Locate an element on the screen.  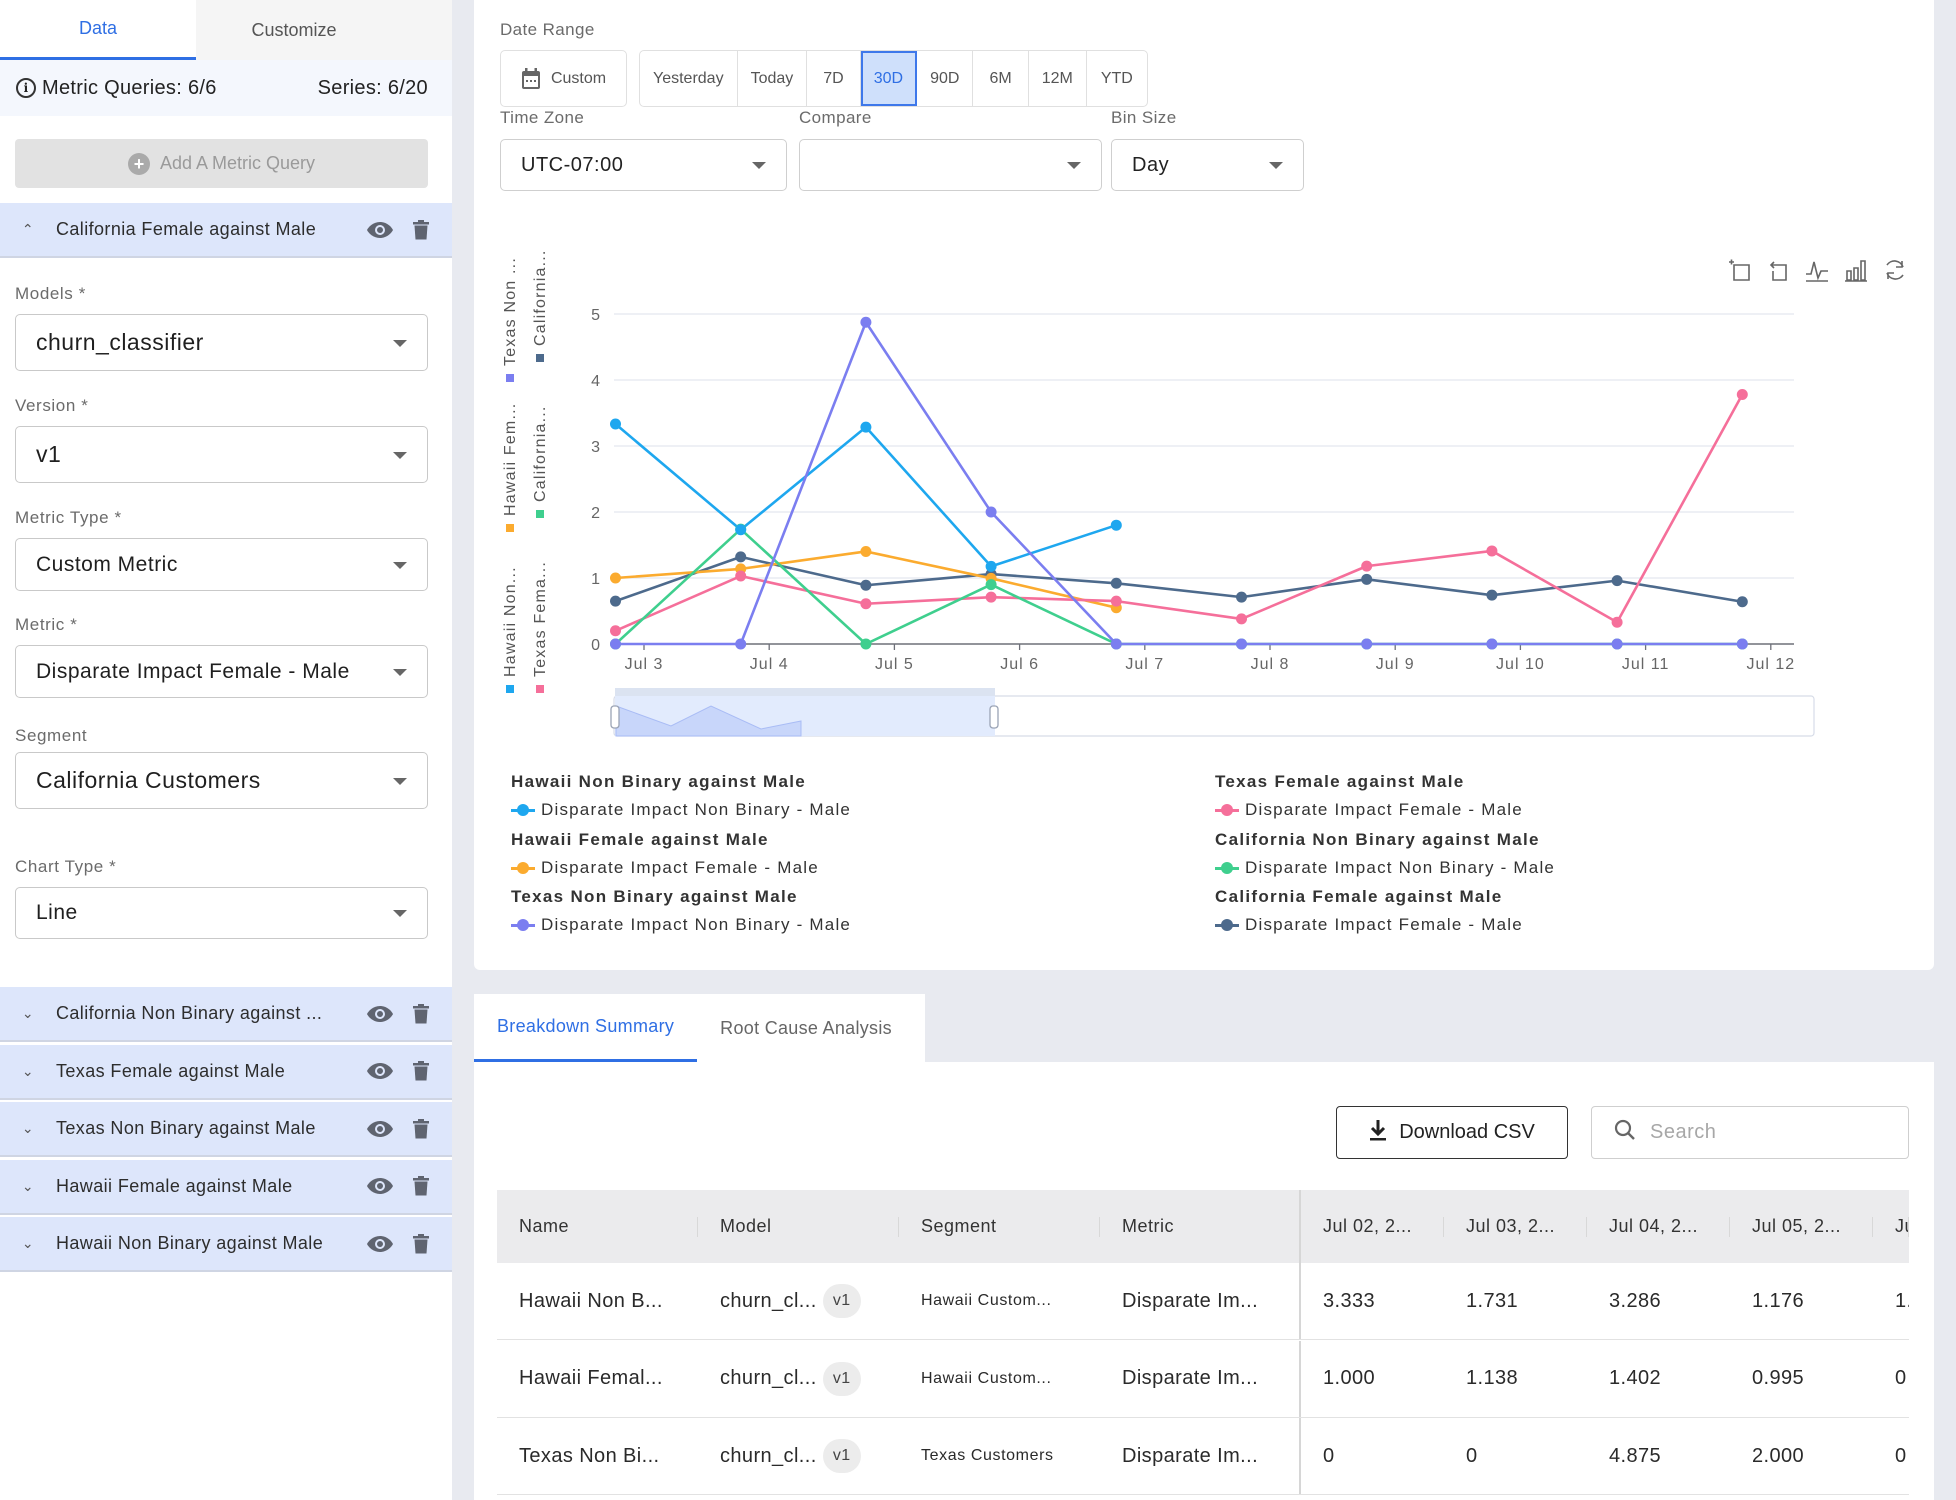
cell-value: 1.731 is located at coordinates (1492, 1300).